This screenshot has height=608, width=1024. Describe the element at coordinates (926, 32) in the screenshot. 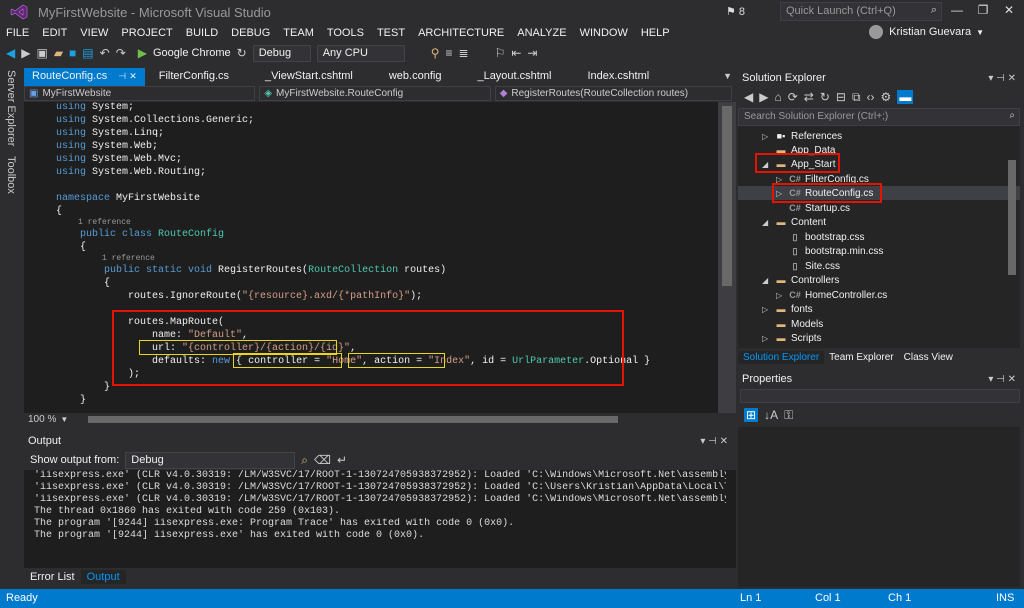

I see `user-account: Kristian Guevara ▼` at that location.